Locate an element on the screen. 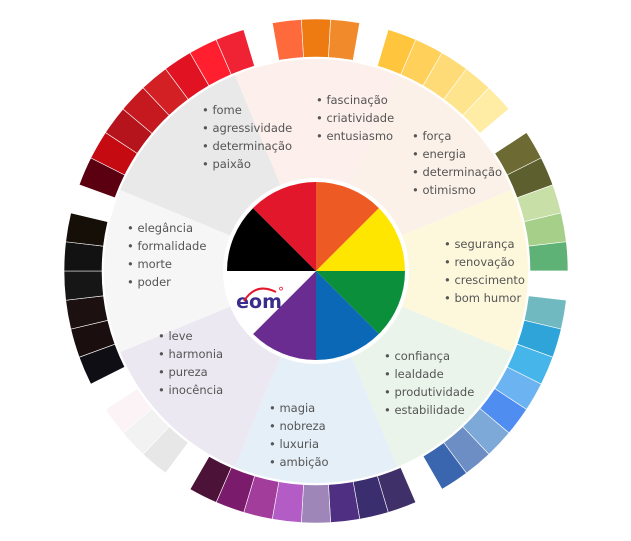 The height and width of the screenshot is (541, 631). black-item-1: • elegância is located at coordinates (160, 228).